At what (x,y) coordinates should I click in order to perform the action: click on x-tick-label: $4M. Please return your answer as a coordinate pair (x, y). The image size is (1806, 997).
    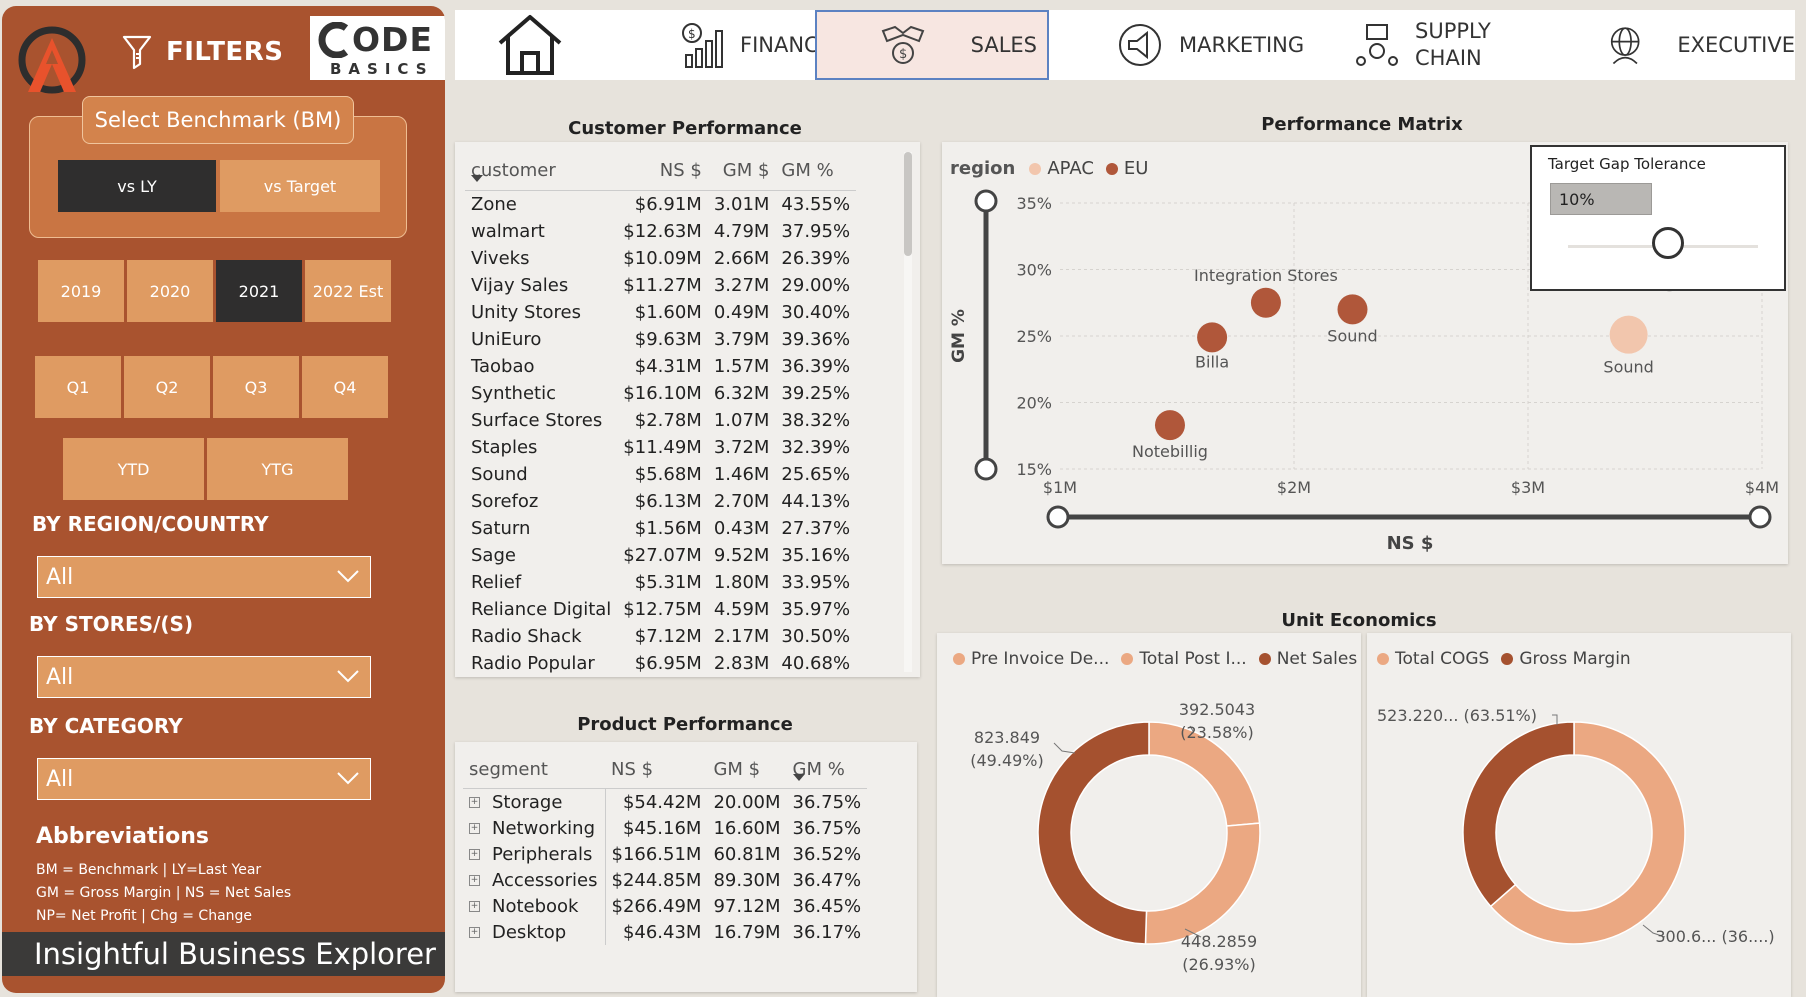
    Looking at the image, I should click on (1762, 487).